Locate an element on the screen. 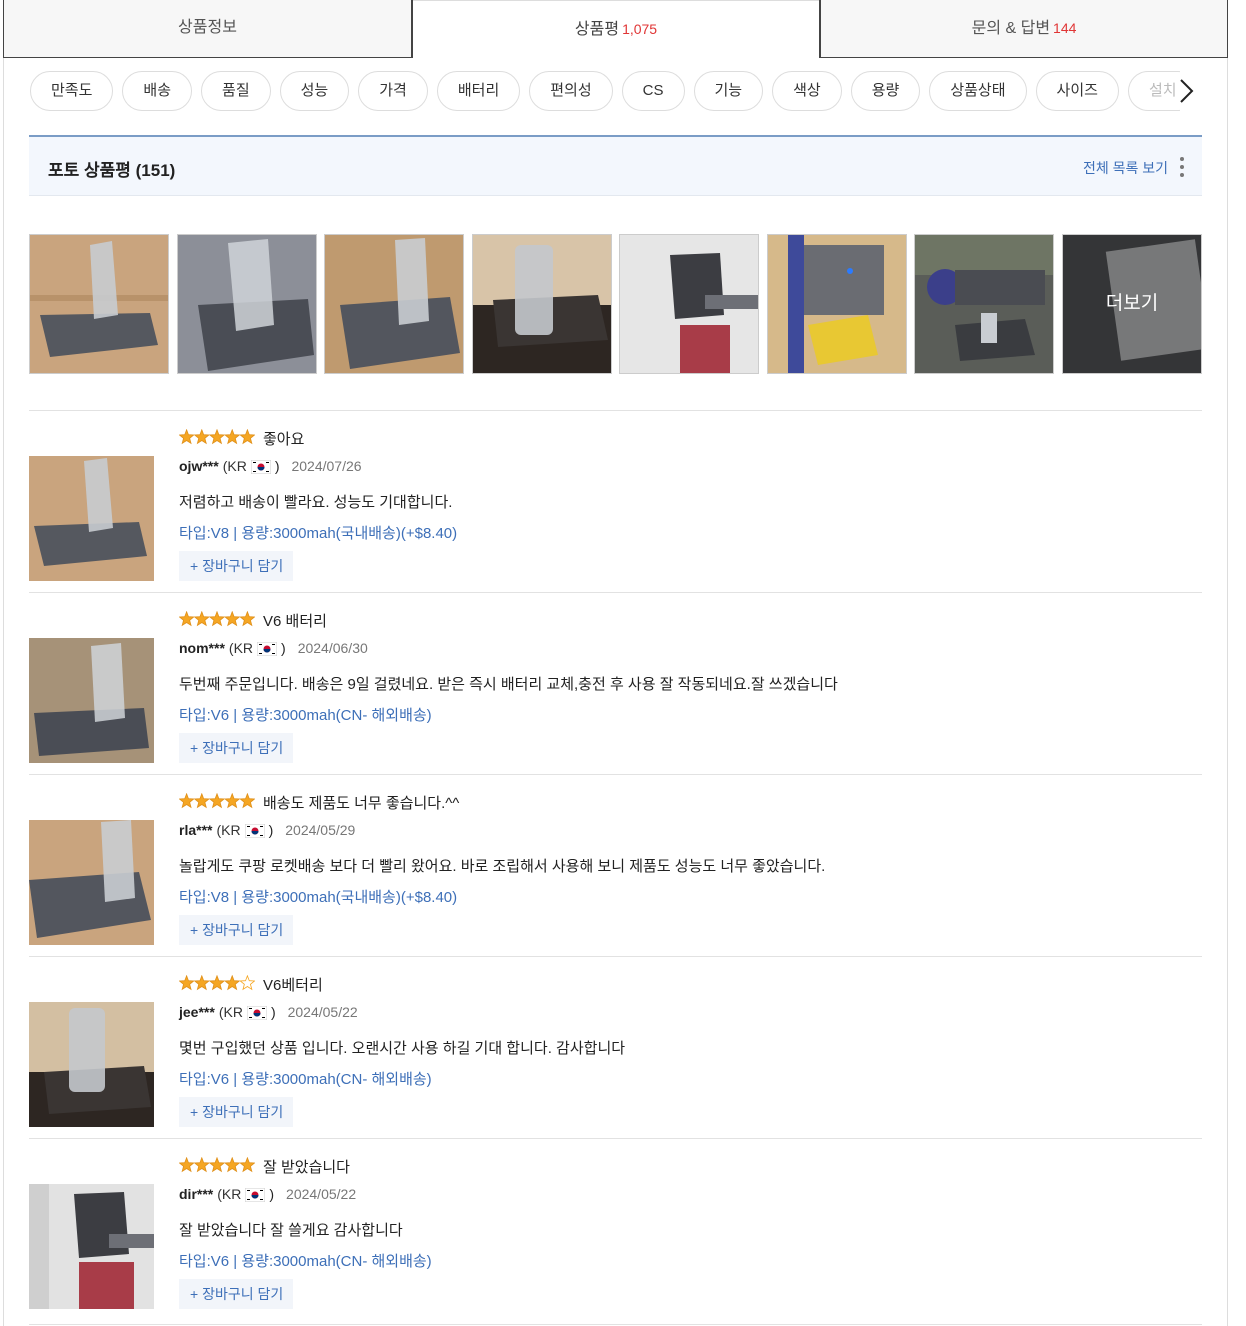  tab-label: 상품평 is located at coordinates (597, 29).